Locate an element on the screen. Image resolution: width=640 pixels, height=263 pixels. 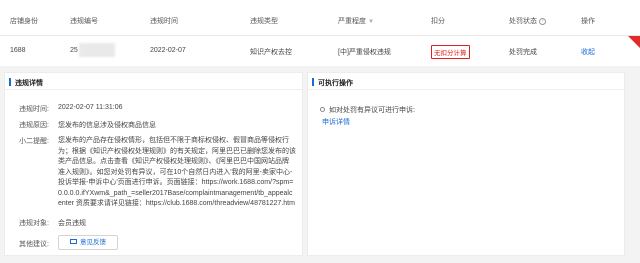
appeal-details-link: 申诉详情 is located at coordinates (336, 122).